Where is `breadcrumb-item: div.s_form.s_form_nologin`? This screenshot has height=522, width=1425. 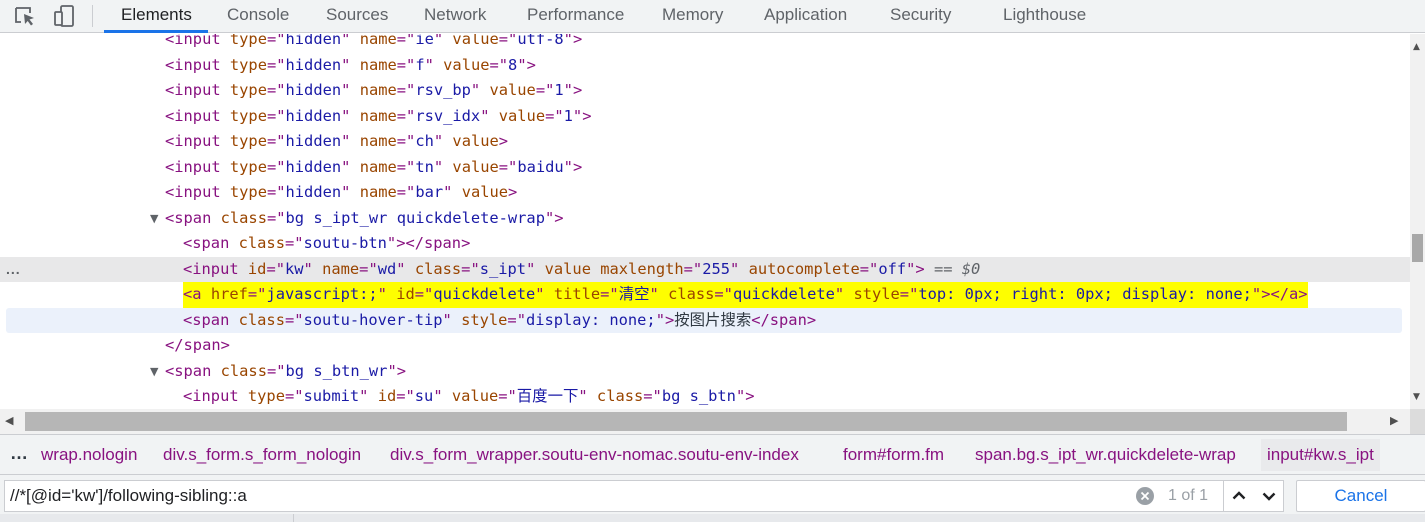
breadcrumb-item: div.s_form.s_form_nologin is located at coordinates (262, 455).